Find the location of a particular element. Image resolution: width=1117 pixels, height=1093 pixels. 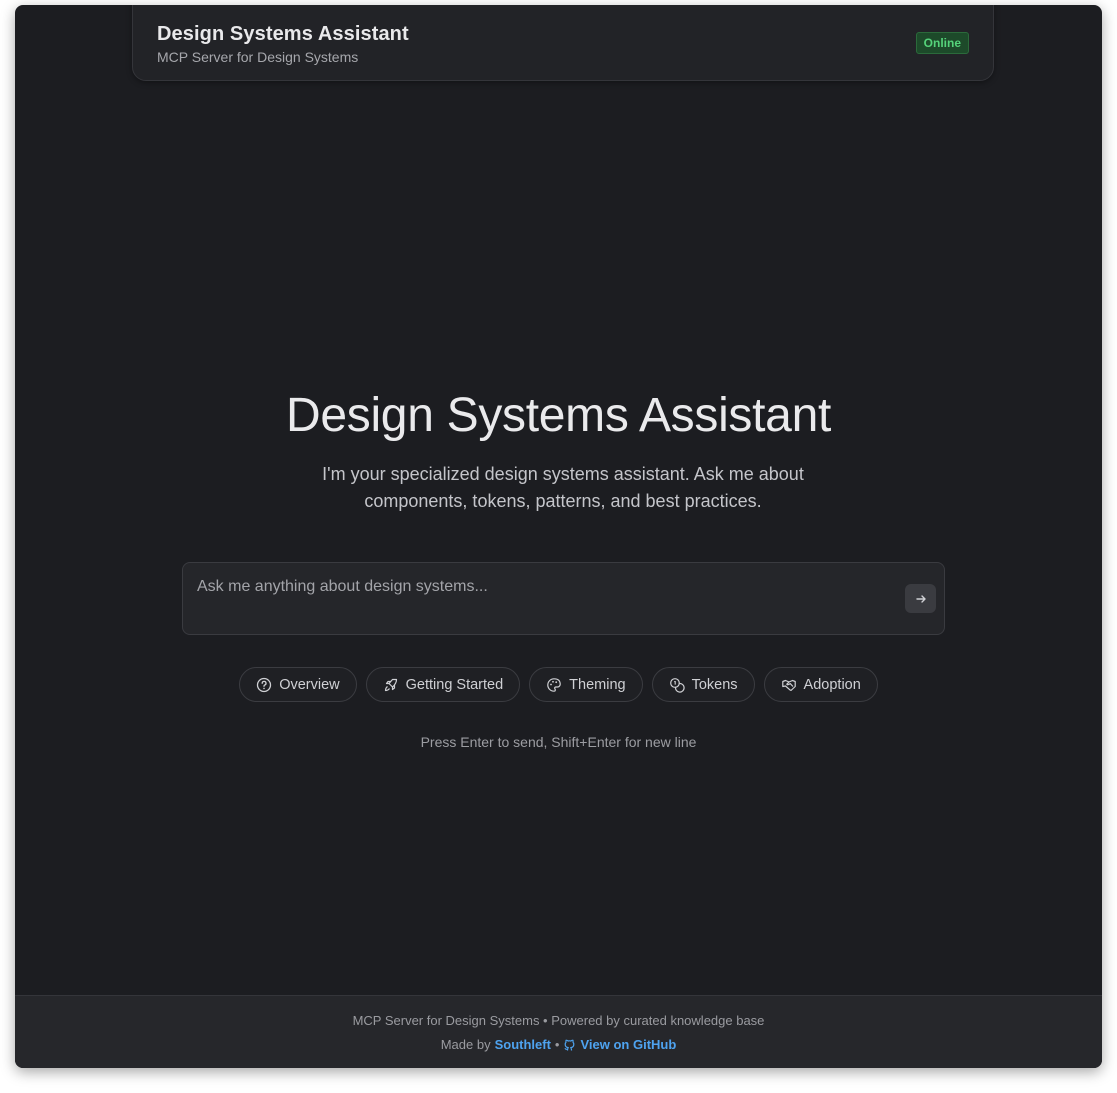

github-link-label: View on GitHub is located at coordinates (628, 1044).